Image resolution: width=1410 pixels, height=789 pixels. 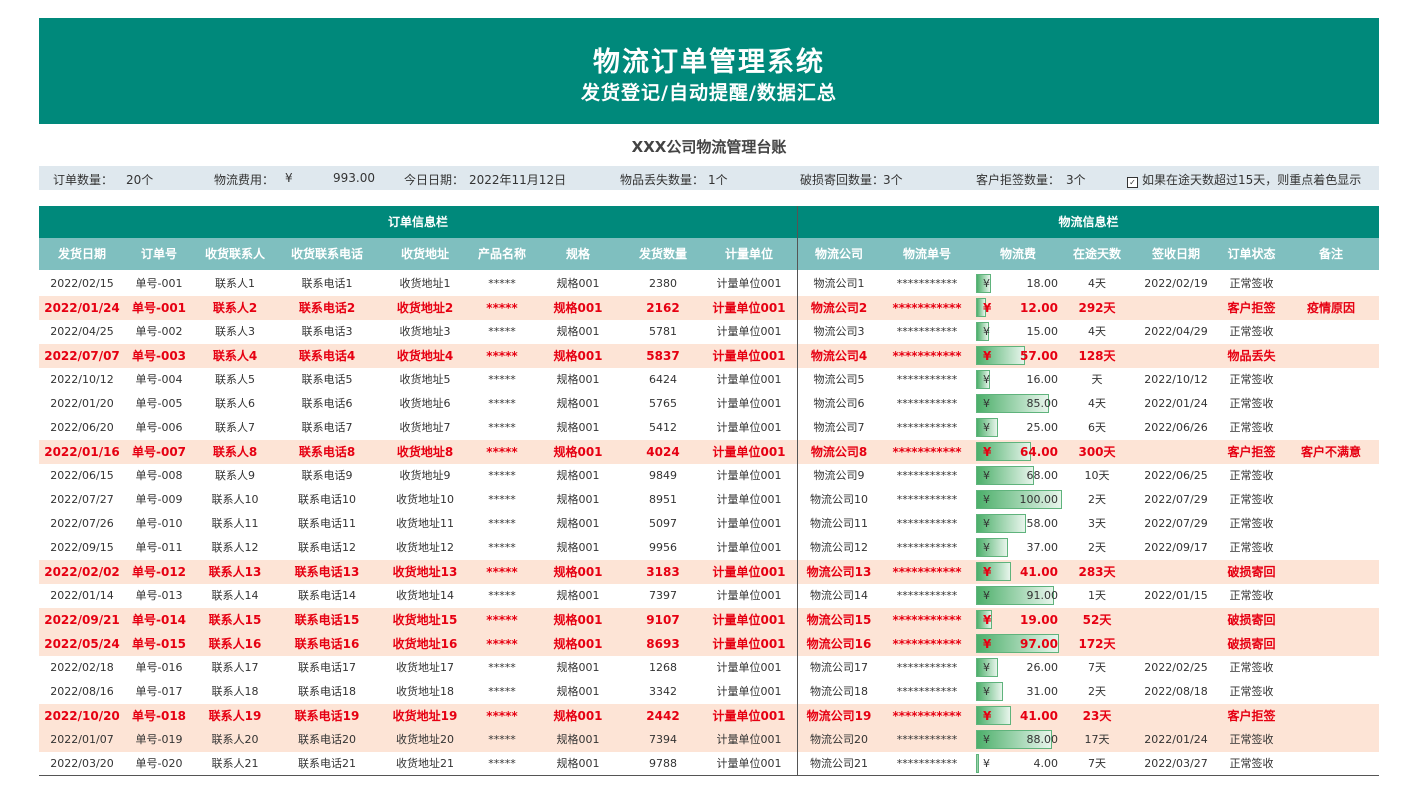 I want to click on cell-address: 收货地址12, so click(x=425, y=547).